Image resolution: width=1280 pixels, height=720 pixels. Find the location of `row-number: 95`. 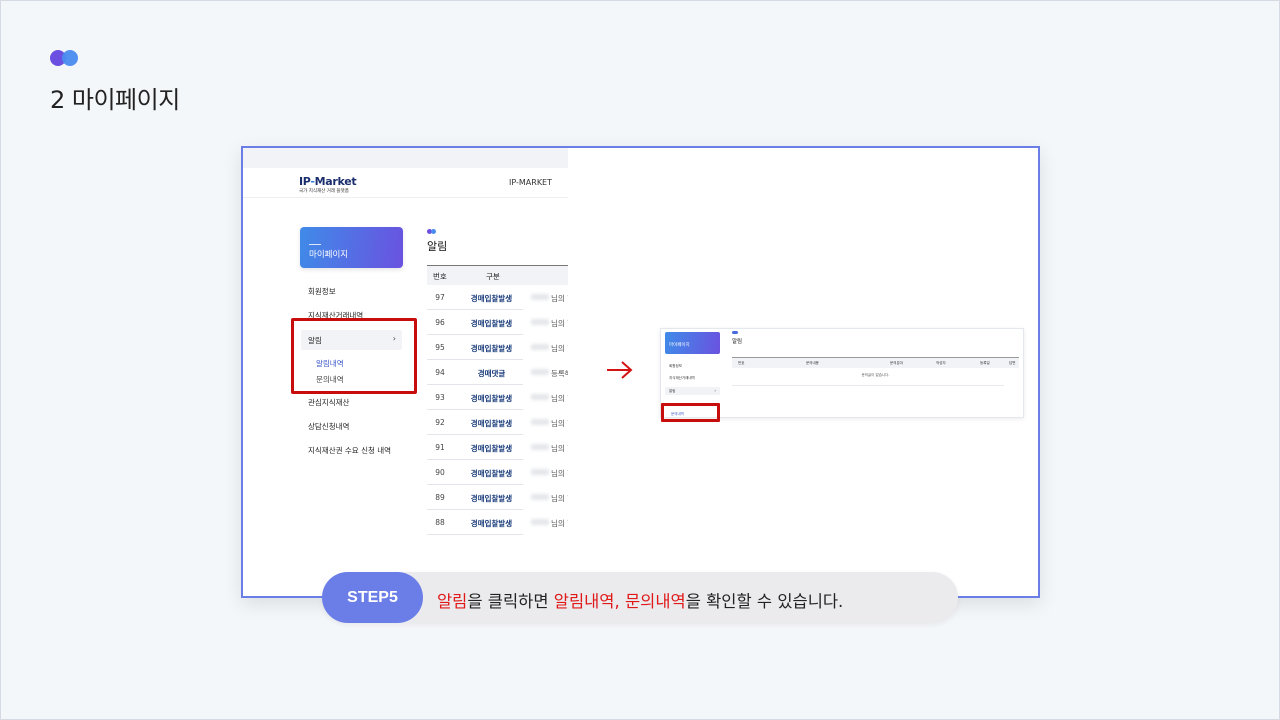

row-number: 95 is located at coordinates (440, 347).